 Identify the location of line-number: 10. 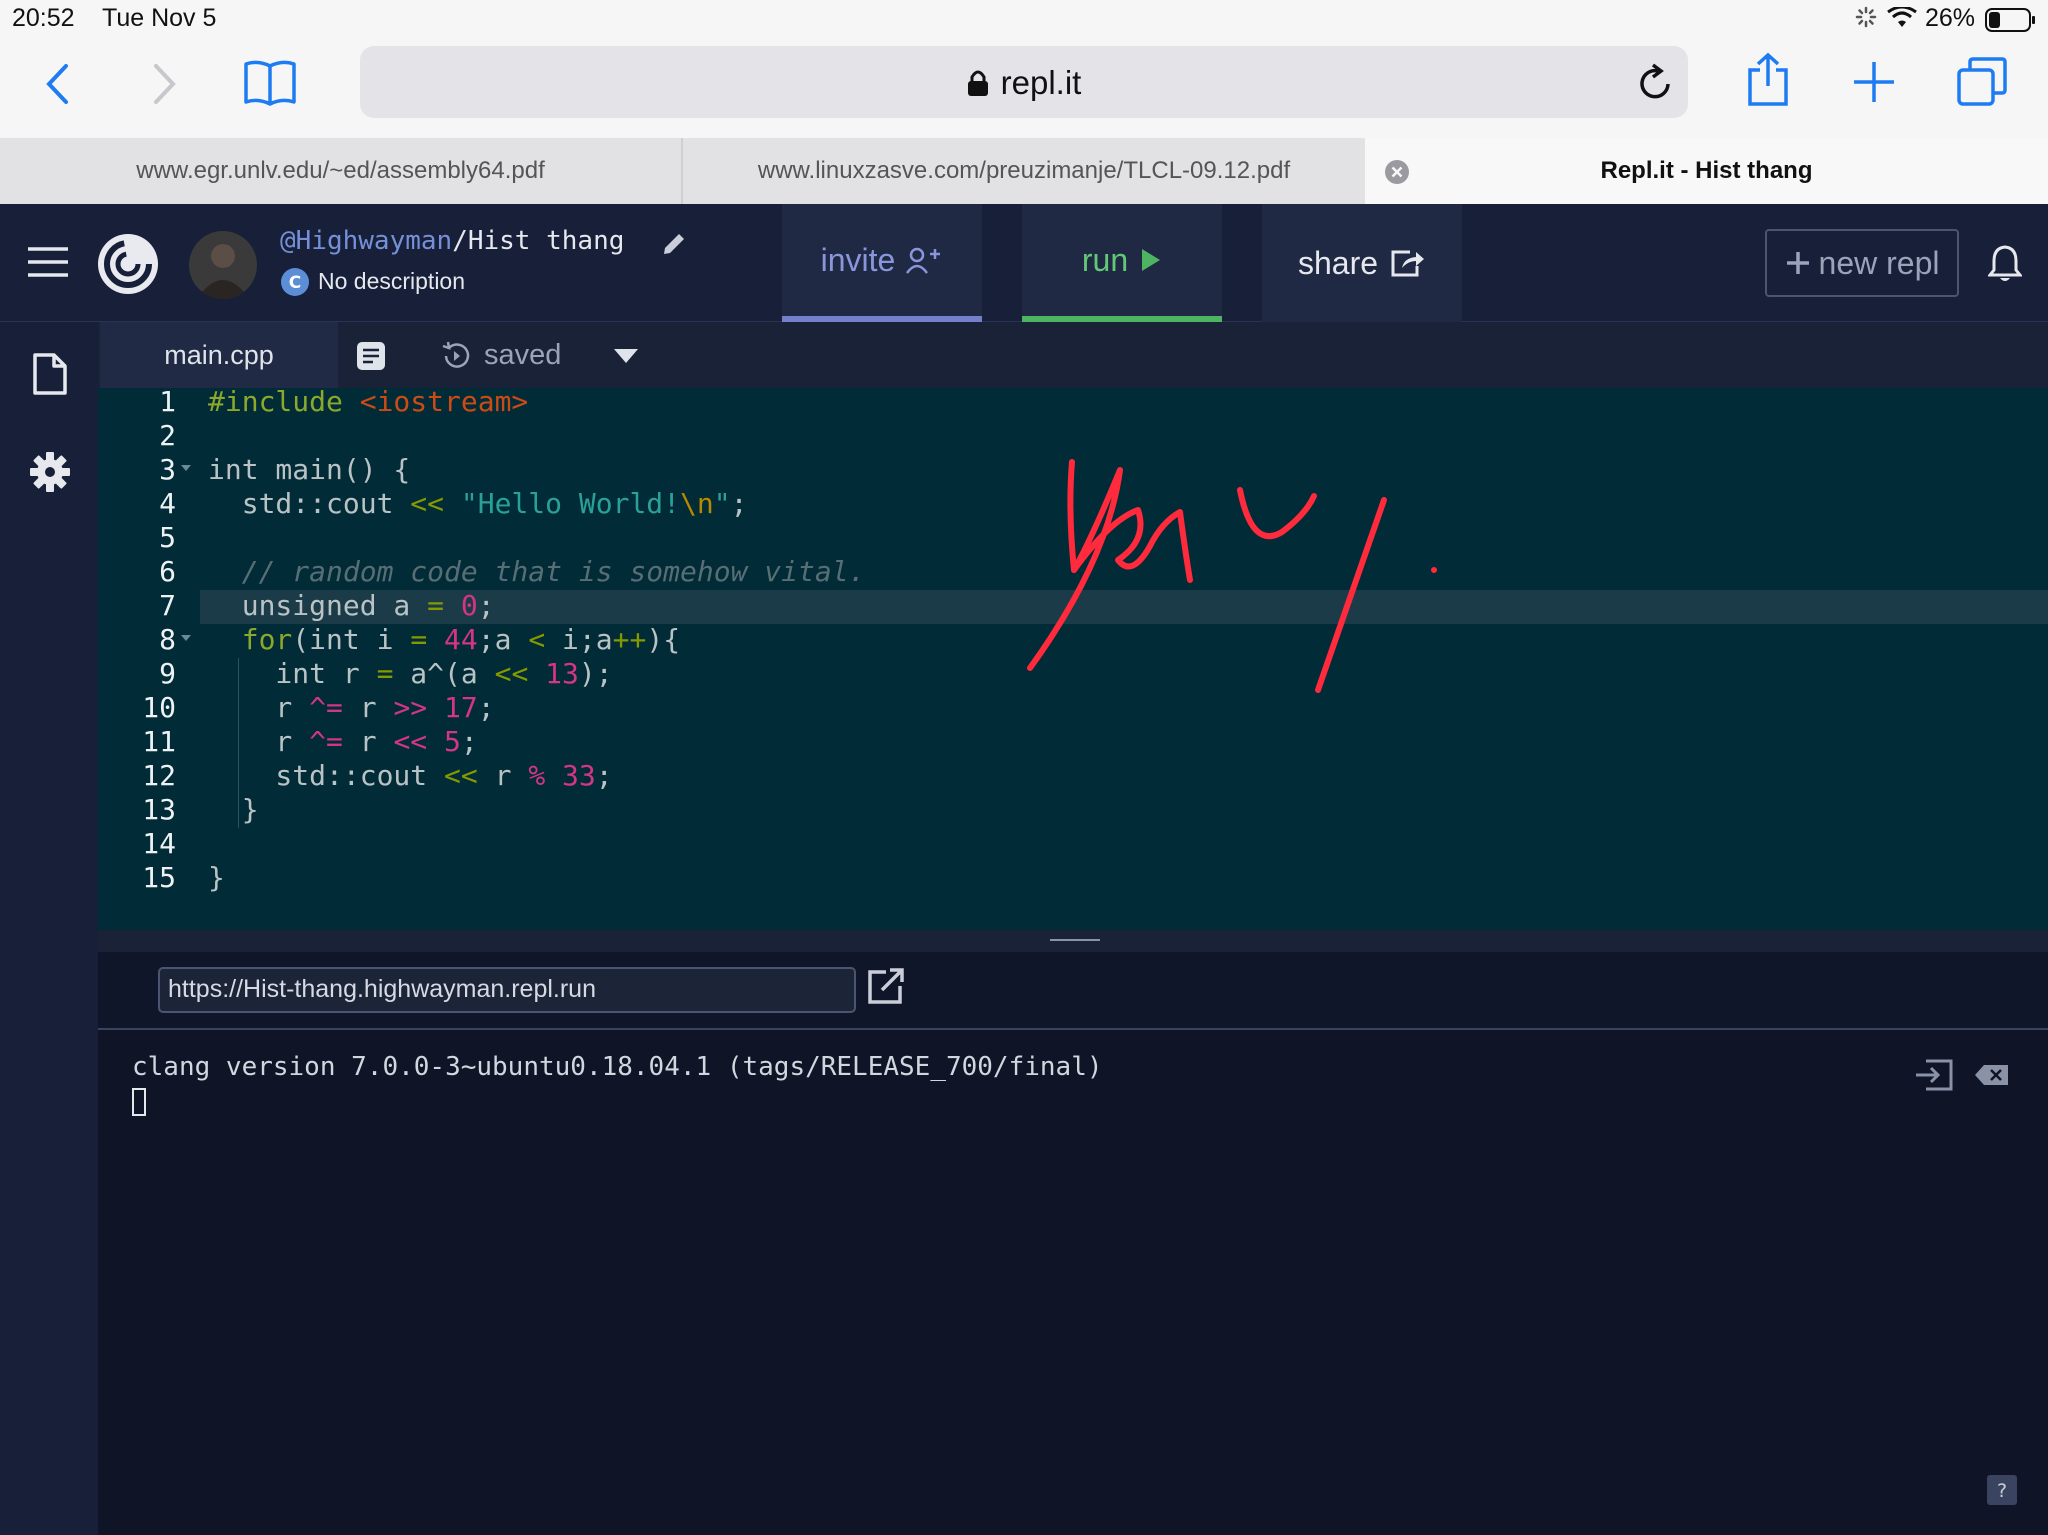
(159, 707).